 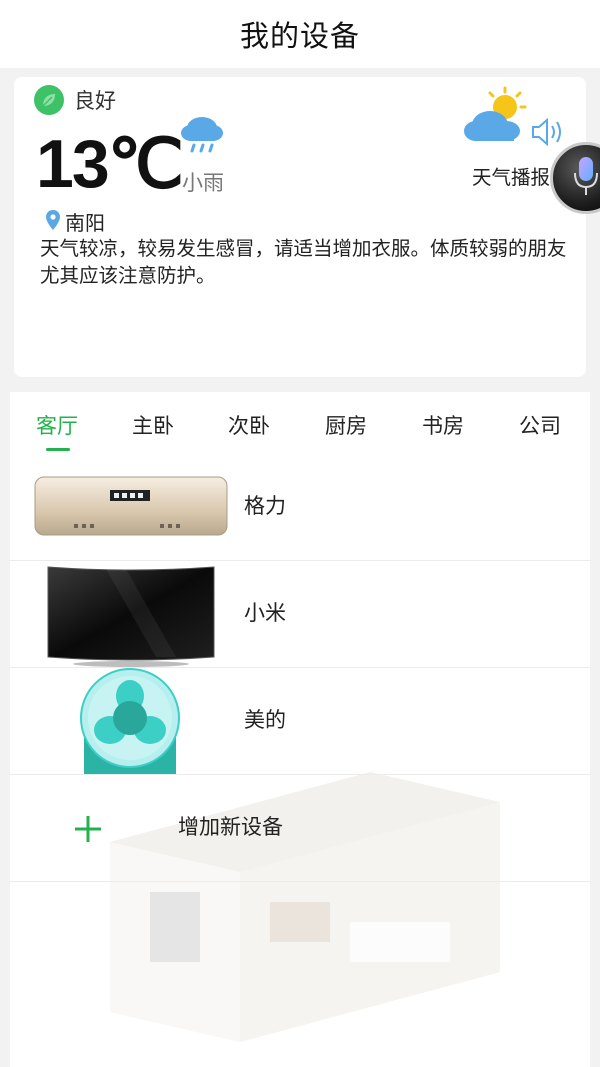 What do you see at coordinates (346, 425) in the screenshot?
I see `tab-kitchen: 厨房` at bounding box center [346, 425].